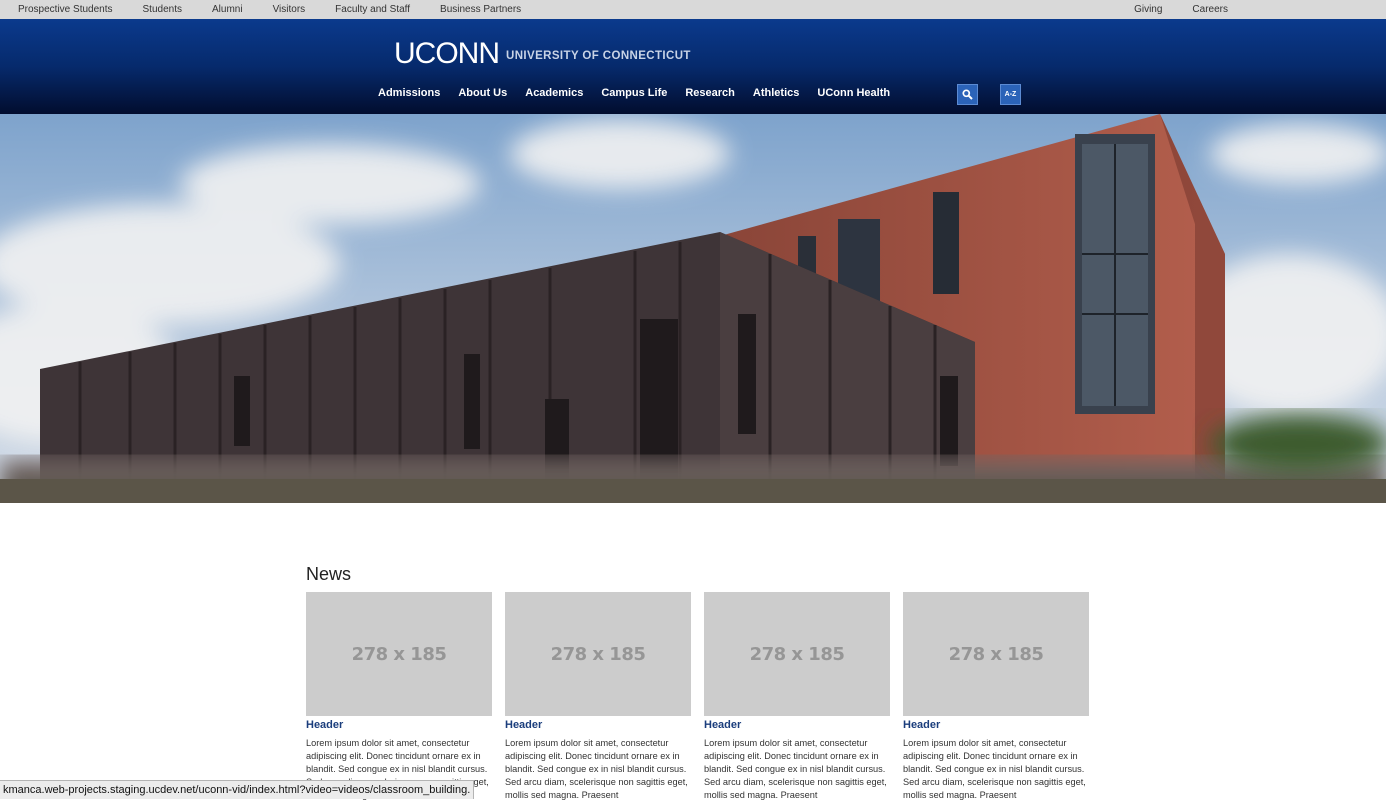  What do you see at coordinates (289, 9) in the screenshot?
I see `utility-link-visitors: Visitors` at bounding box center [289, 9].